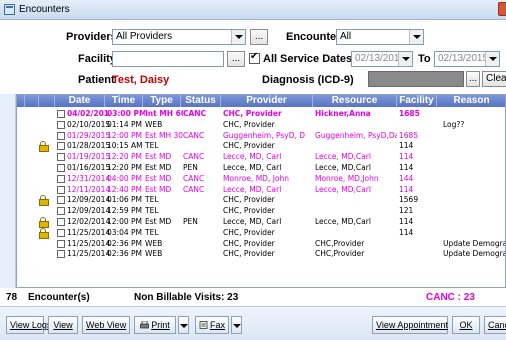 The image size is (506, 340). Describe the element at coordinates (249, 124) in the screenshot. I see `cell-provider: CHC, Provider` at that location.